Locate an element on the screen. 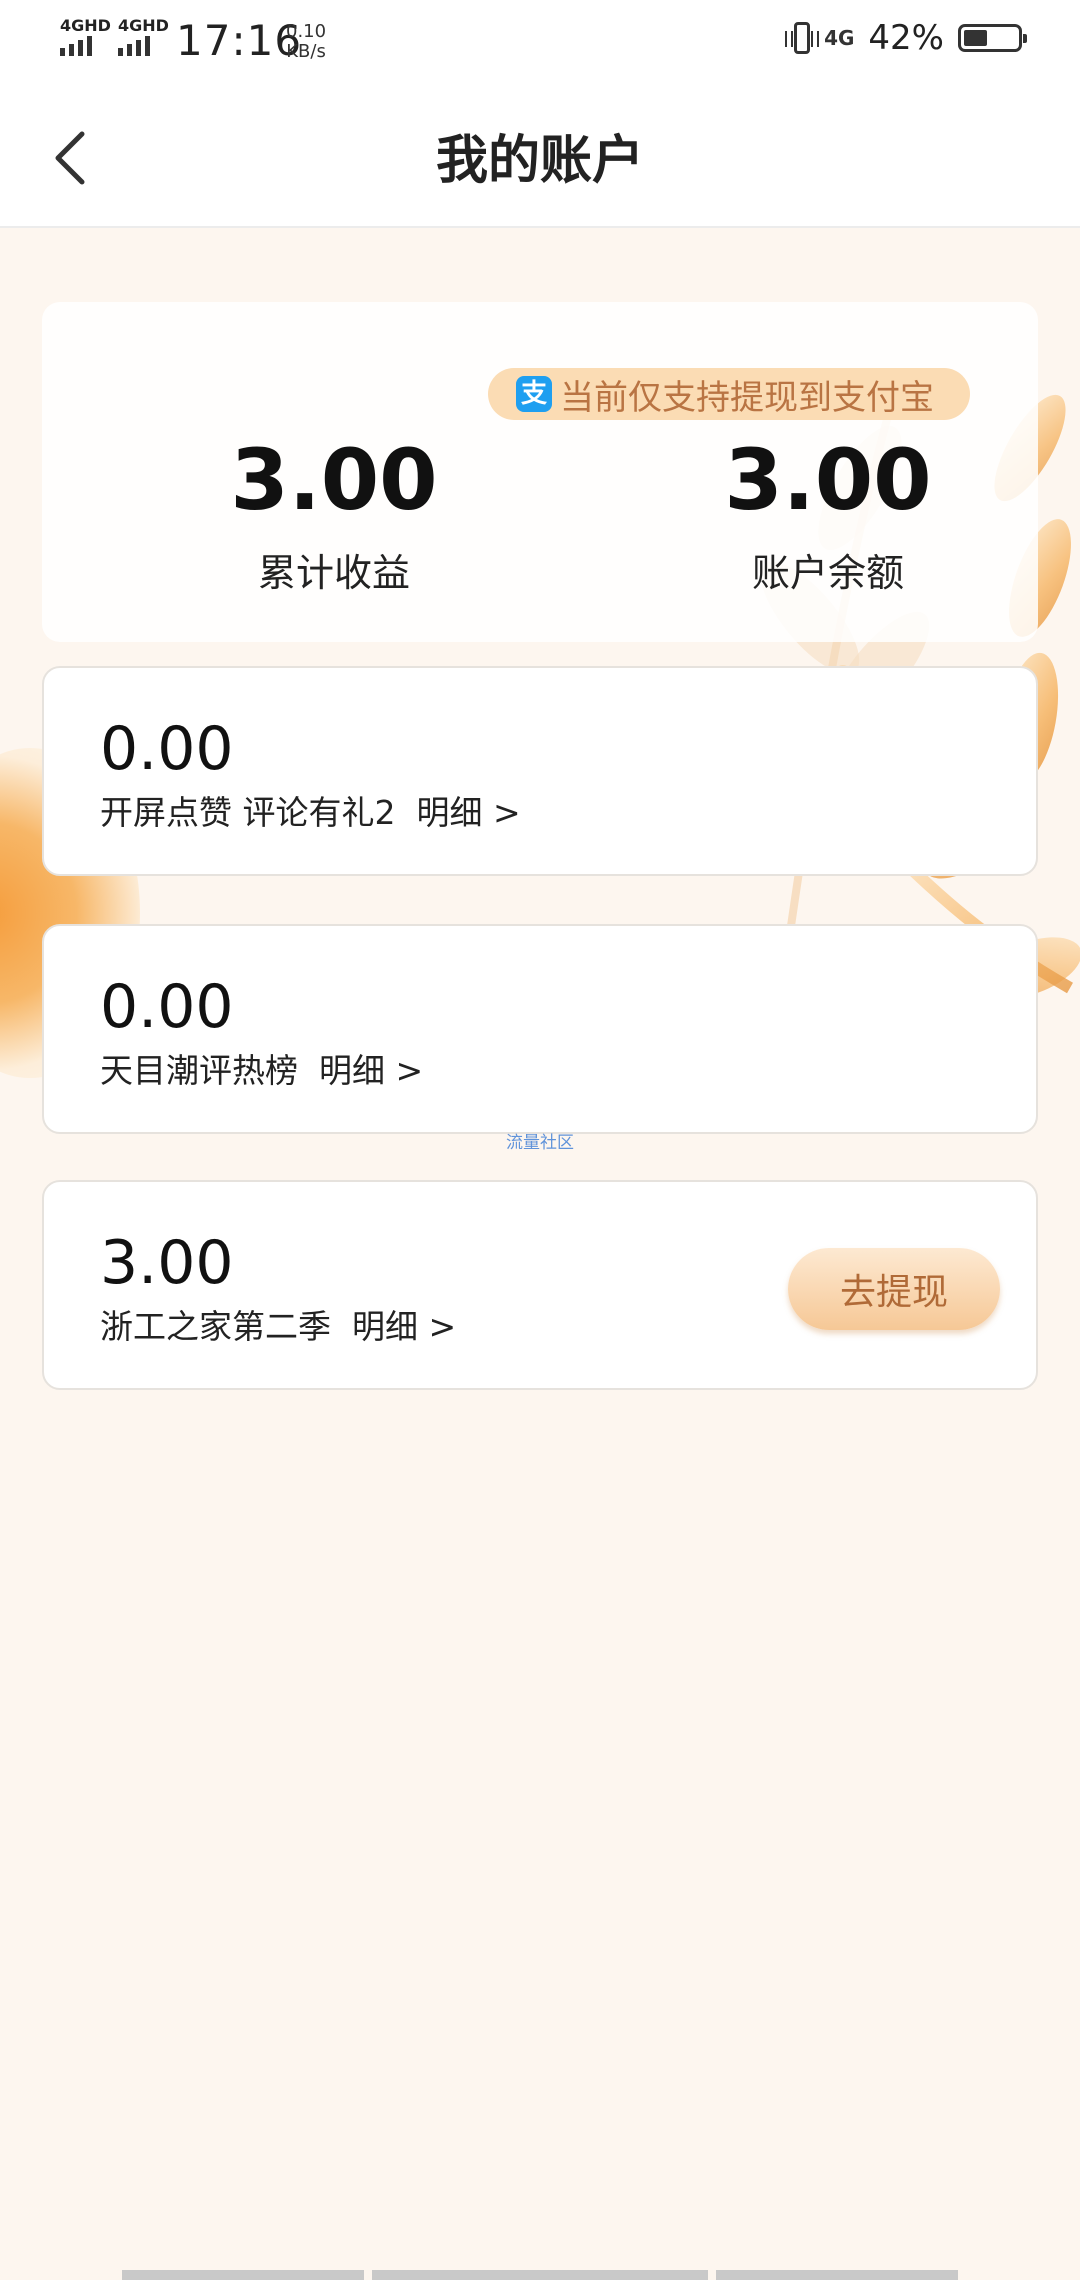 The width and height of the screenshot is (1080, 2280). program-card: 0.00 天目潮评热榜 明细 > is located at coordinates (540, 1029).